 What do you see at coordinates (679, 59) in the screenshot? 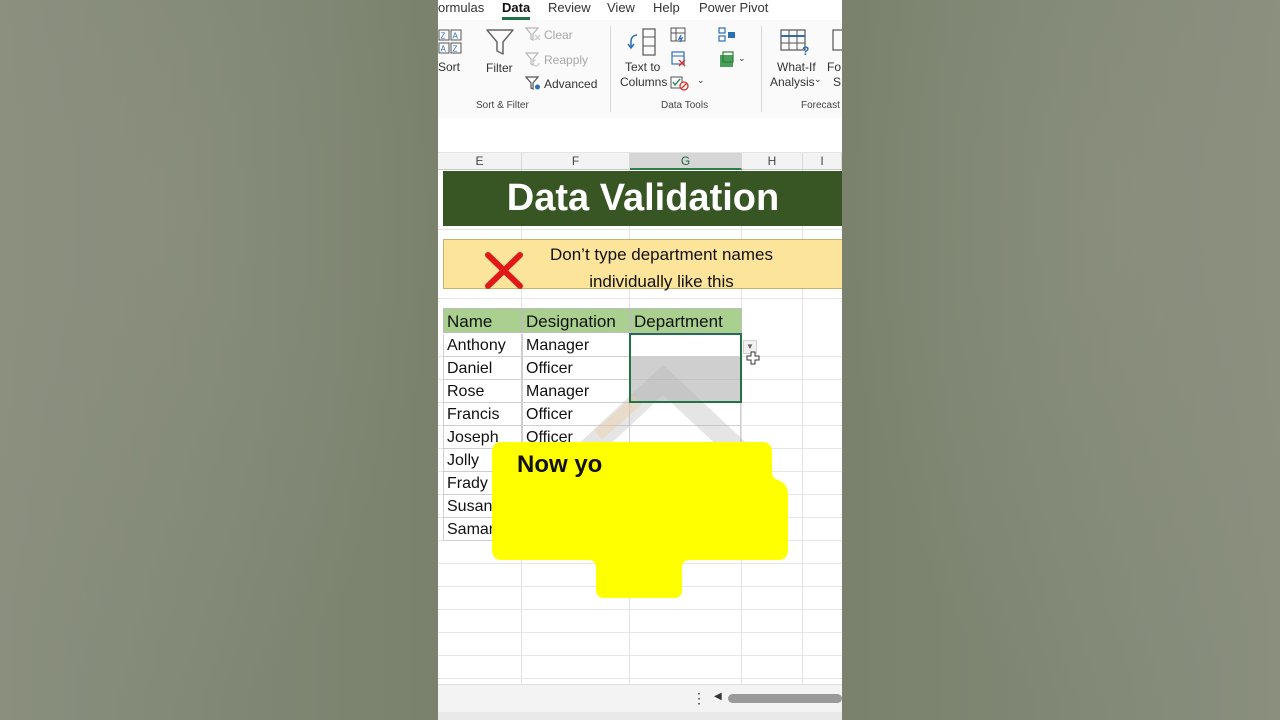
I see `remove-duplicates-icon` at bounding box center [679, 59].